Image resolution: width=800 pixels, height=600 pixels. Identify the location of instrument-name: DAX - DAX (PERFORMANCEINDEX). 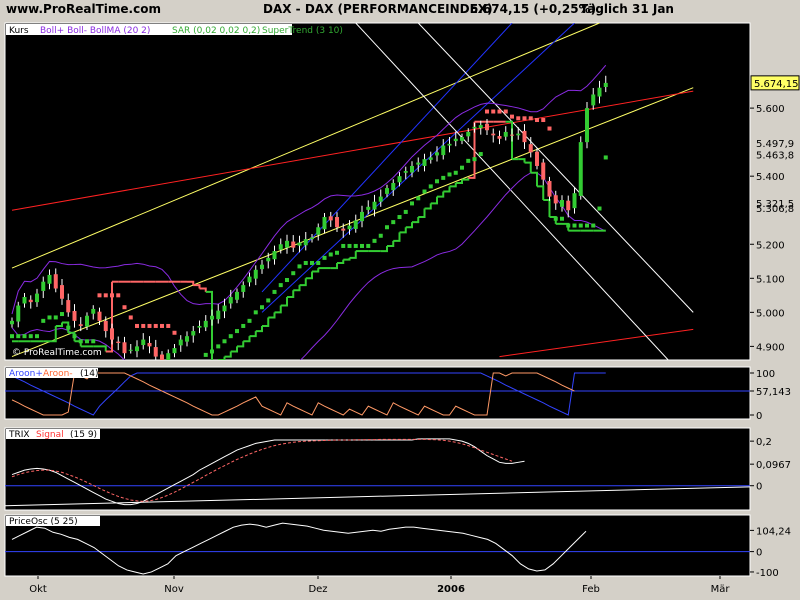
(378, 9).